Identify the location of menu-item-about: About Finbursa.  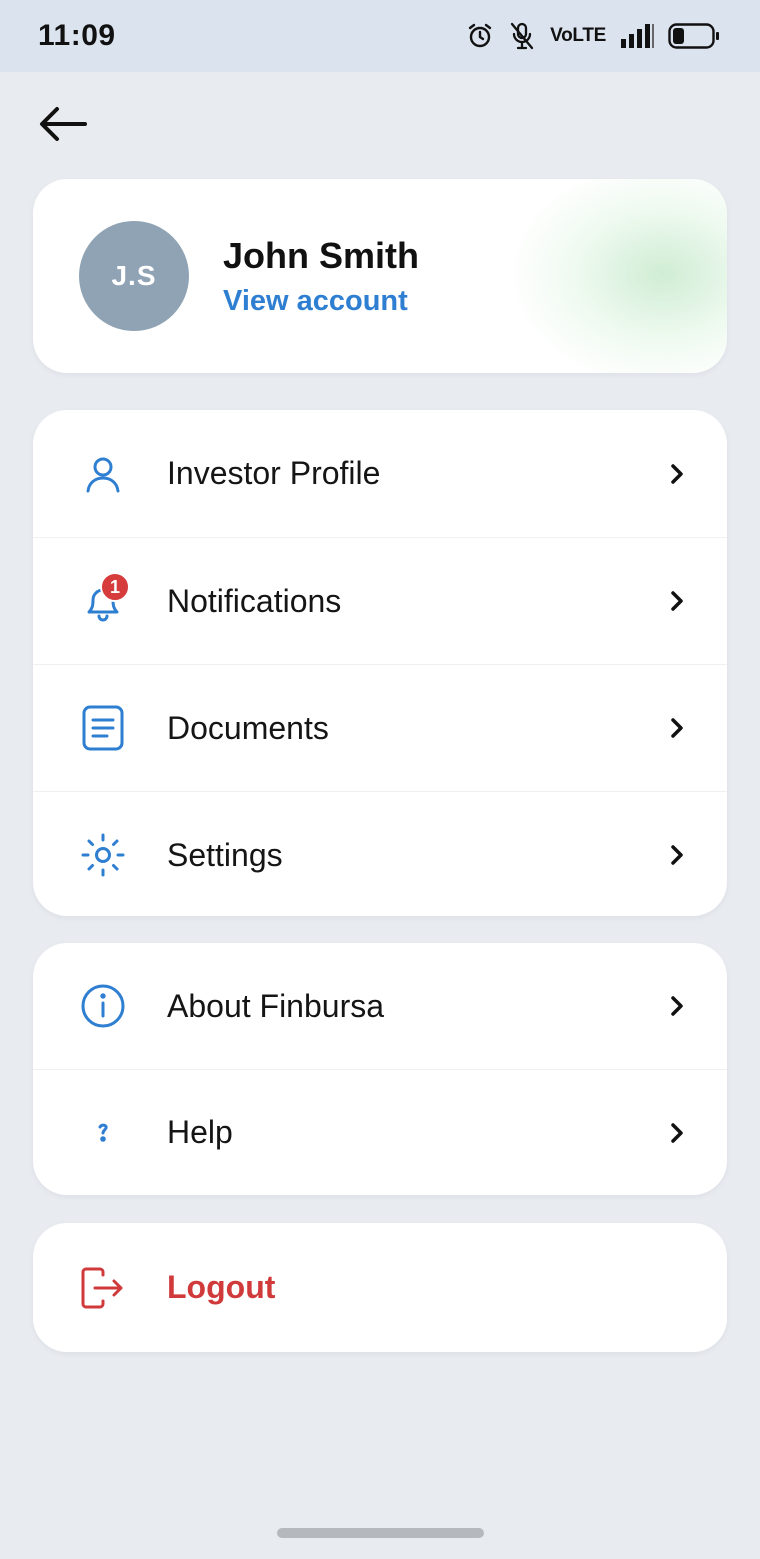
(380, 1006).